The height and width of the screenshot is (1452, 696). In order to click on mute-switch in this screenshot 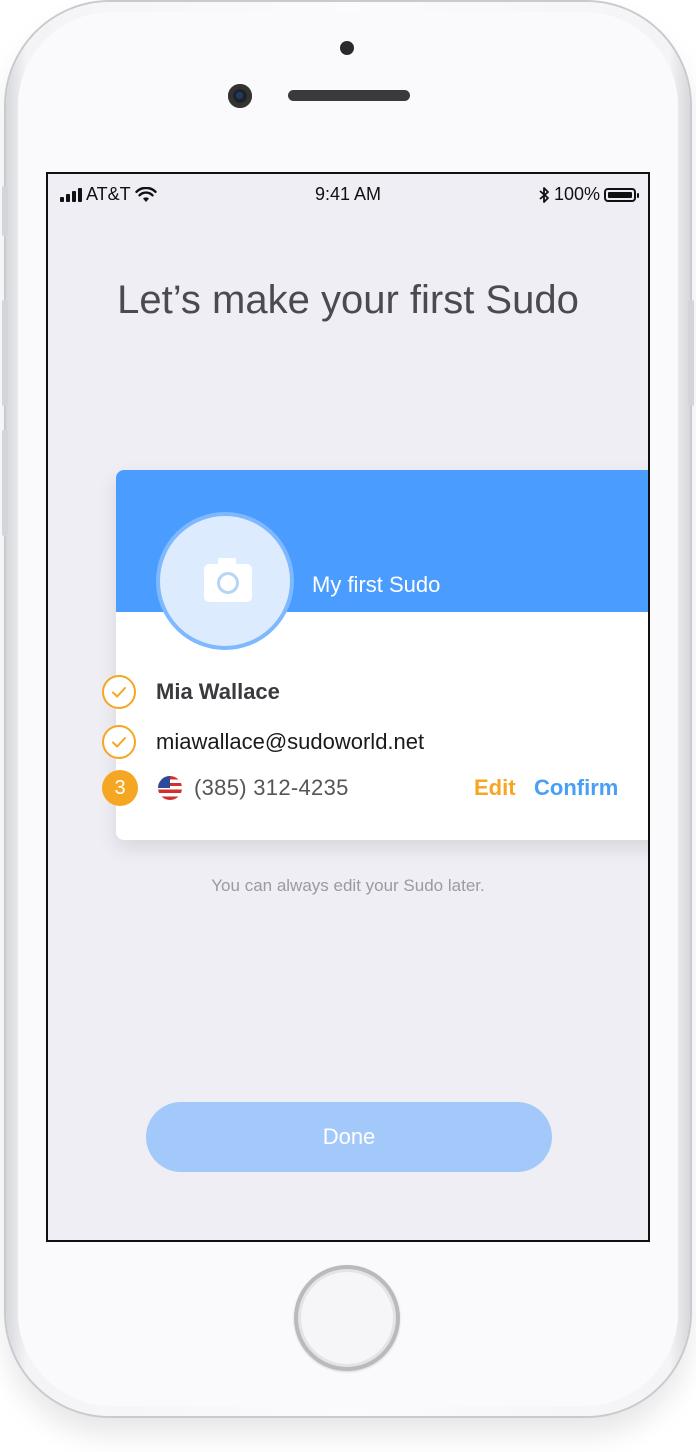, I will do `click(5, 211)`.